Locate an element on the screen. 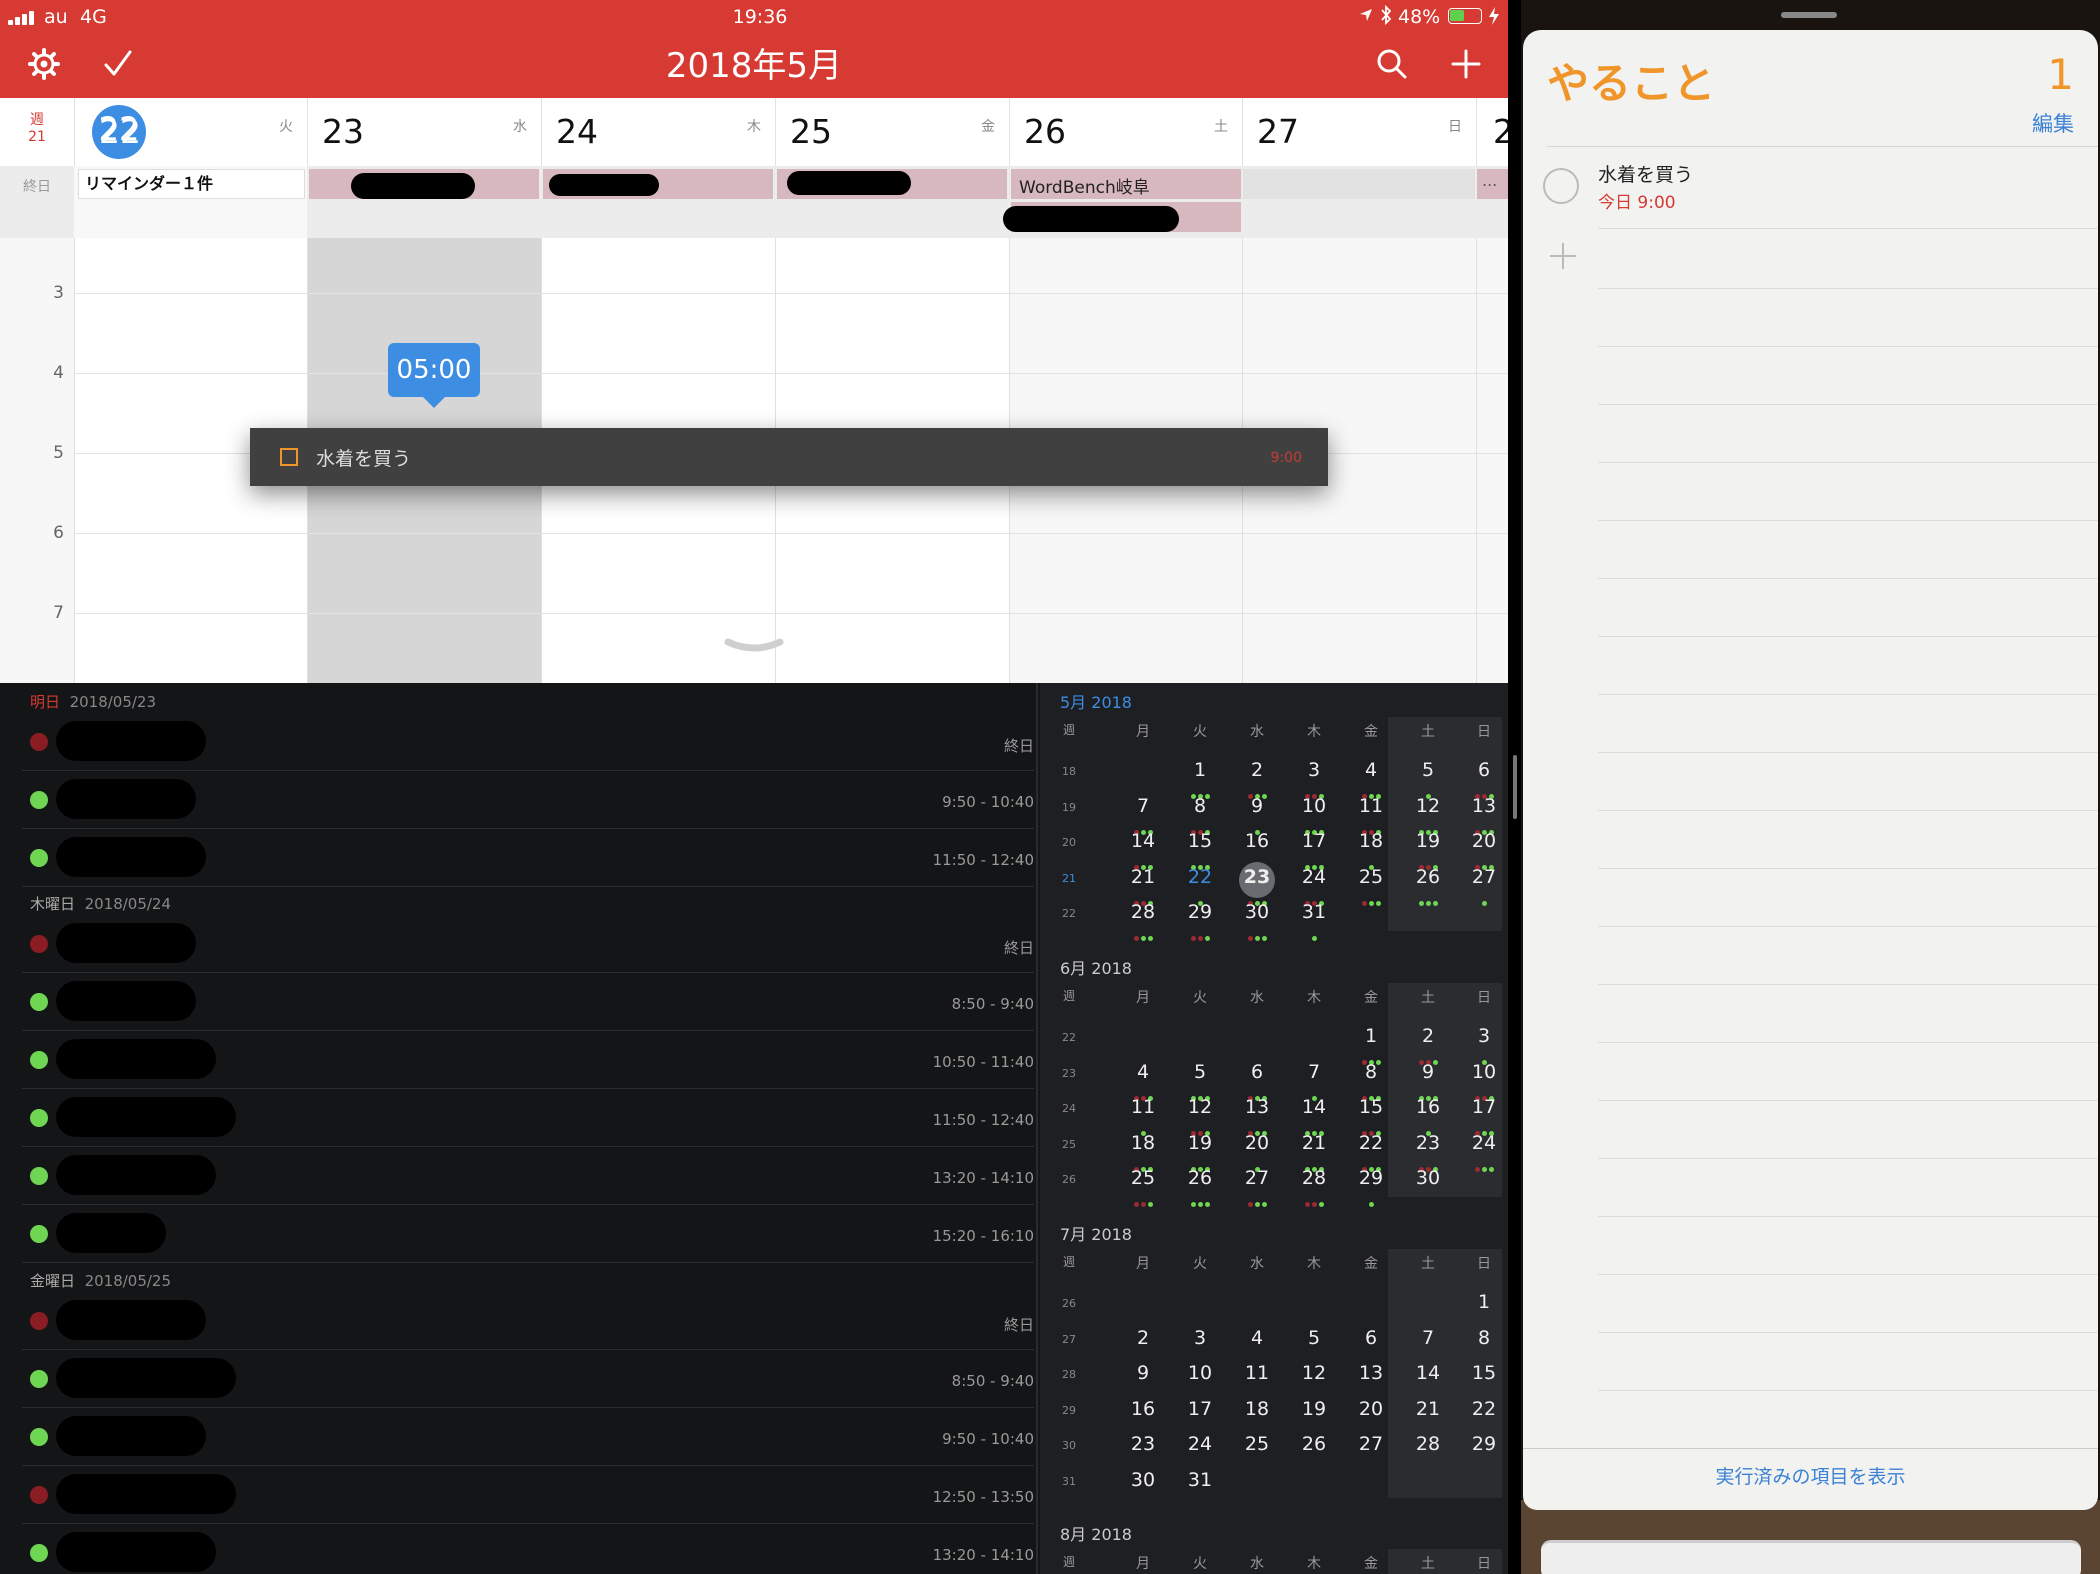  calendar-day: 14 is located at coordinates (1428, 1373).